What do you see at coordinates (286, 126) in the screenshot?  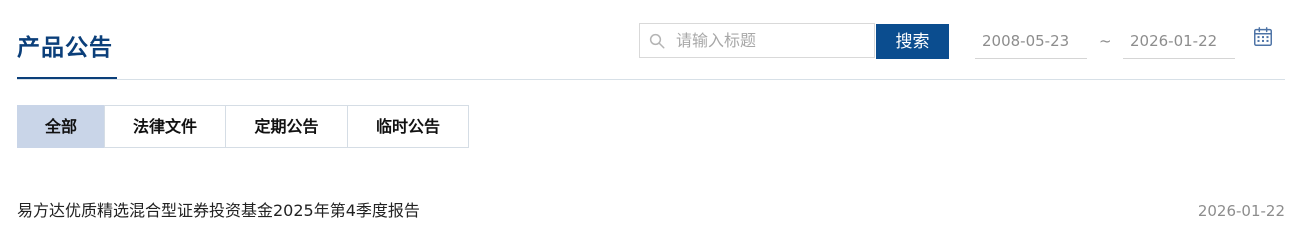 I see `tab-periodic-announcements: 定期公告` at bounding box center [286, 126].